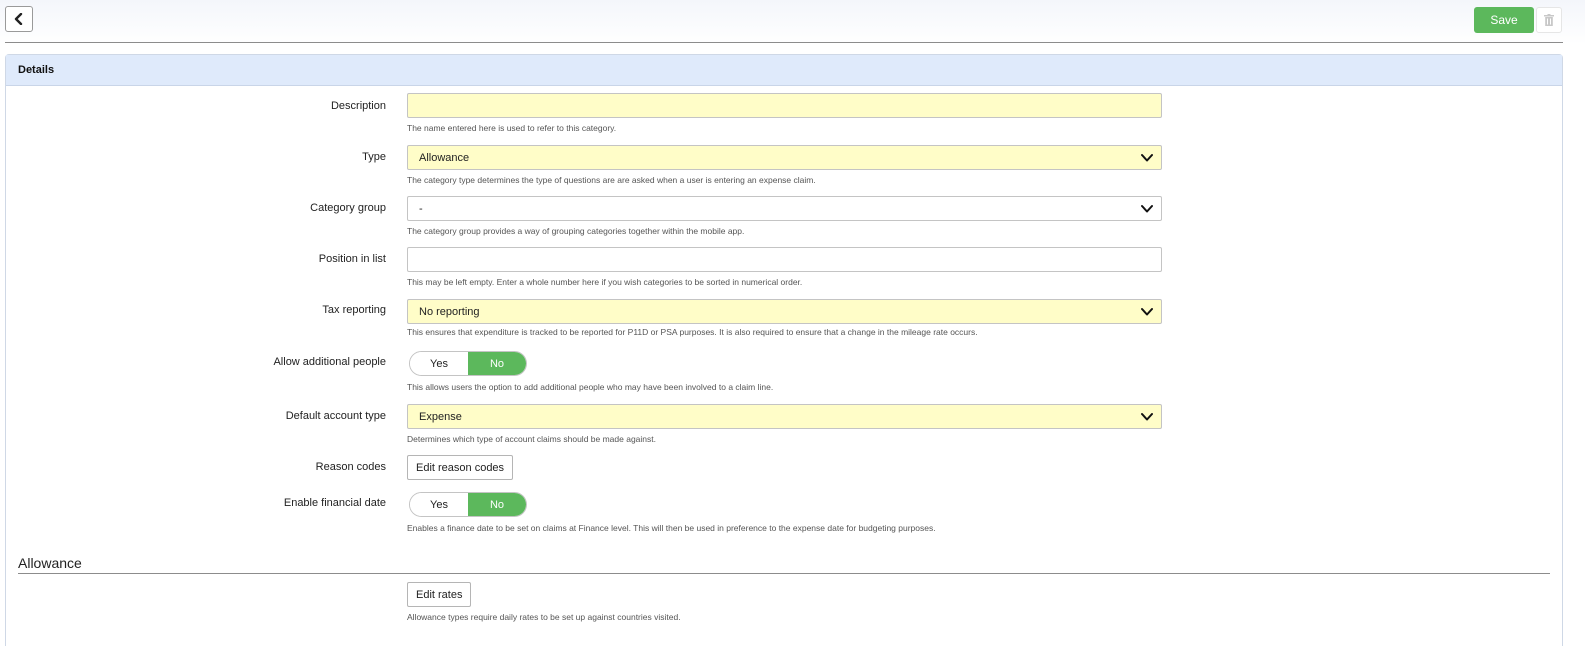 The image size is (1585, 646). What do you see at coordinates (439, 594) in the screenshot?
I see `edit-rates-button: Edit rates` at bounding box center [439, 594].